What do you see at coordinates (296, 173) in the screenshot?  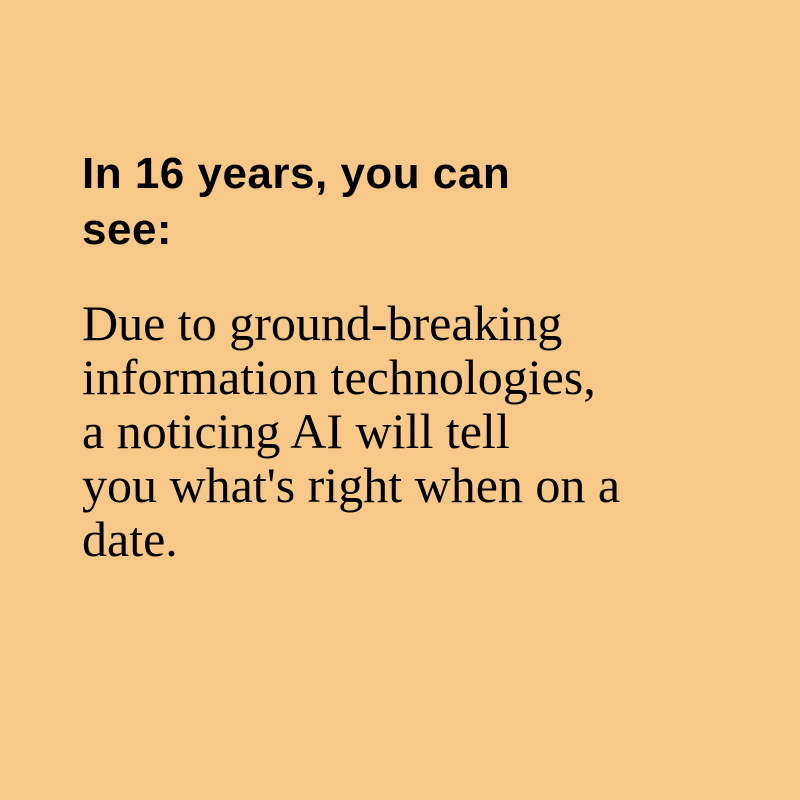 I see `heading-line: In 16 years, you can` at bounding box center [296, 173].